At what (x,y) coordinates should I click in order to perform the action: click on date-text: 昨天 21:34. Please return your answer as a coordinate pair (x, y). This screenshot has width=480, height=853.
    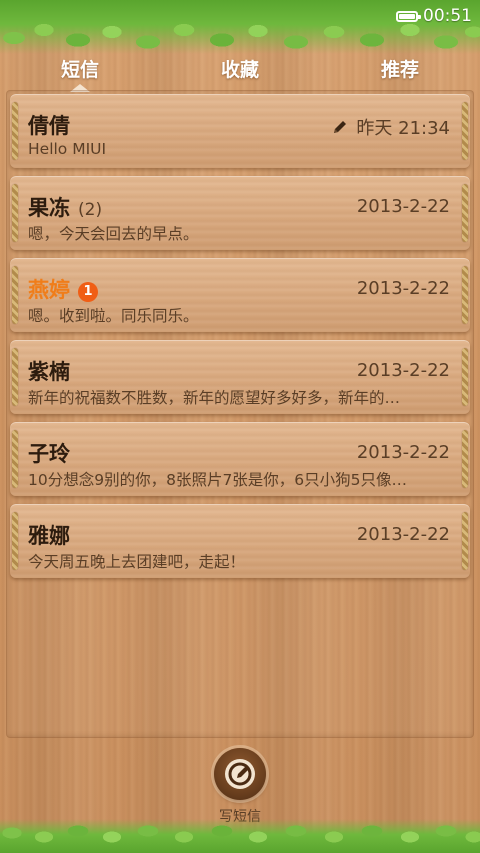
    Looking at the image, I should click on (403, 128).